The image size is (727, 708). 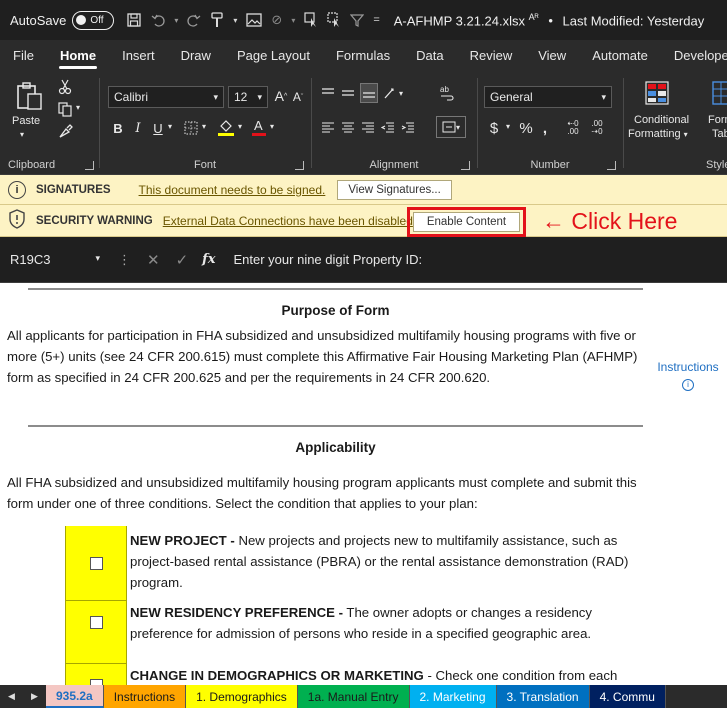 I want to click on tab-insert: Insert, so click(x=138, y=56).